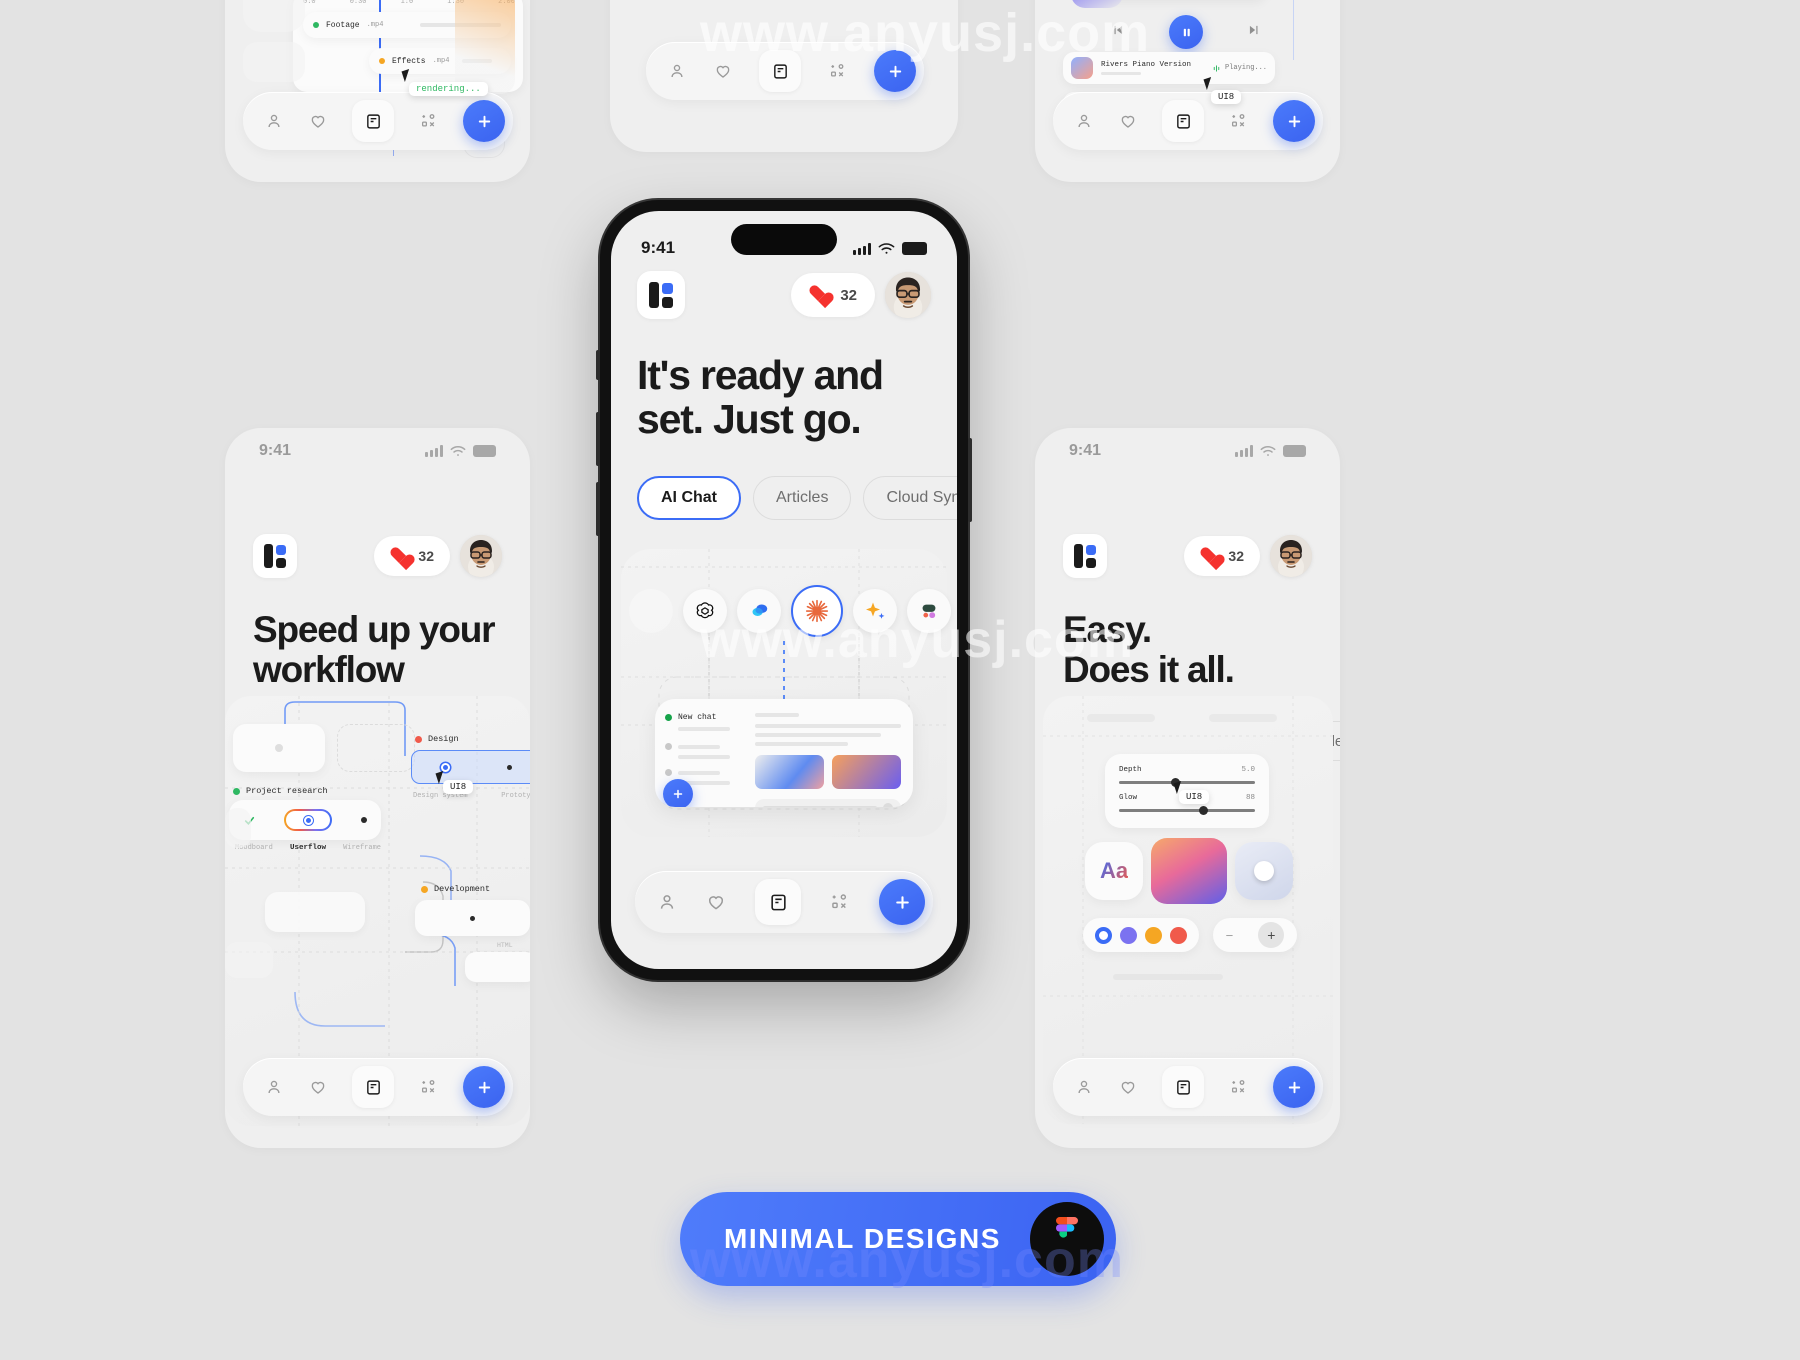 This screenshot has width=1800, height=1360. Describe the element at coordinates (399, 556) in the screenshot. I see `heart-icon` at that location.